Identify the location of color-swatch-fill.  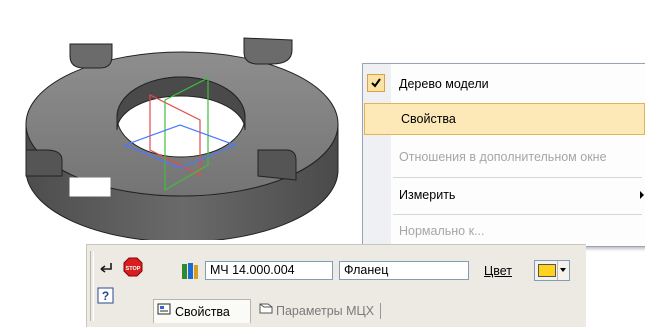
(547, 270).